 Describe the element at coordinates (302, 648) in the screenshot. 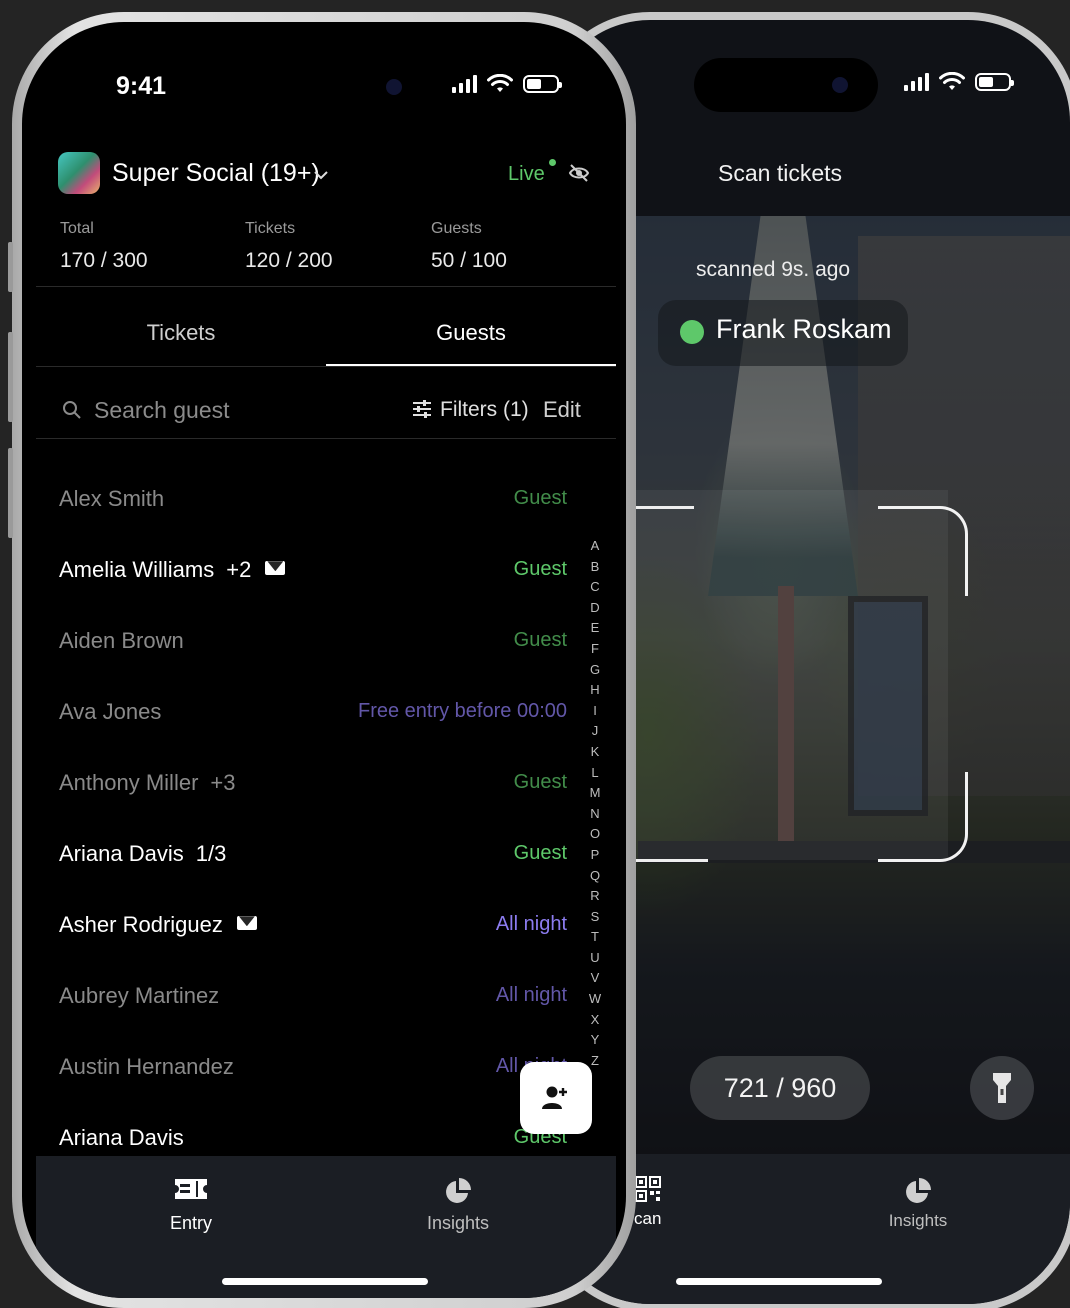

I see `list-item: Aiden Brown Guest` at that location.